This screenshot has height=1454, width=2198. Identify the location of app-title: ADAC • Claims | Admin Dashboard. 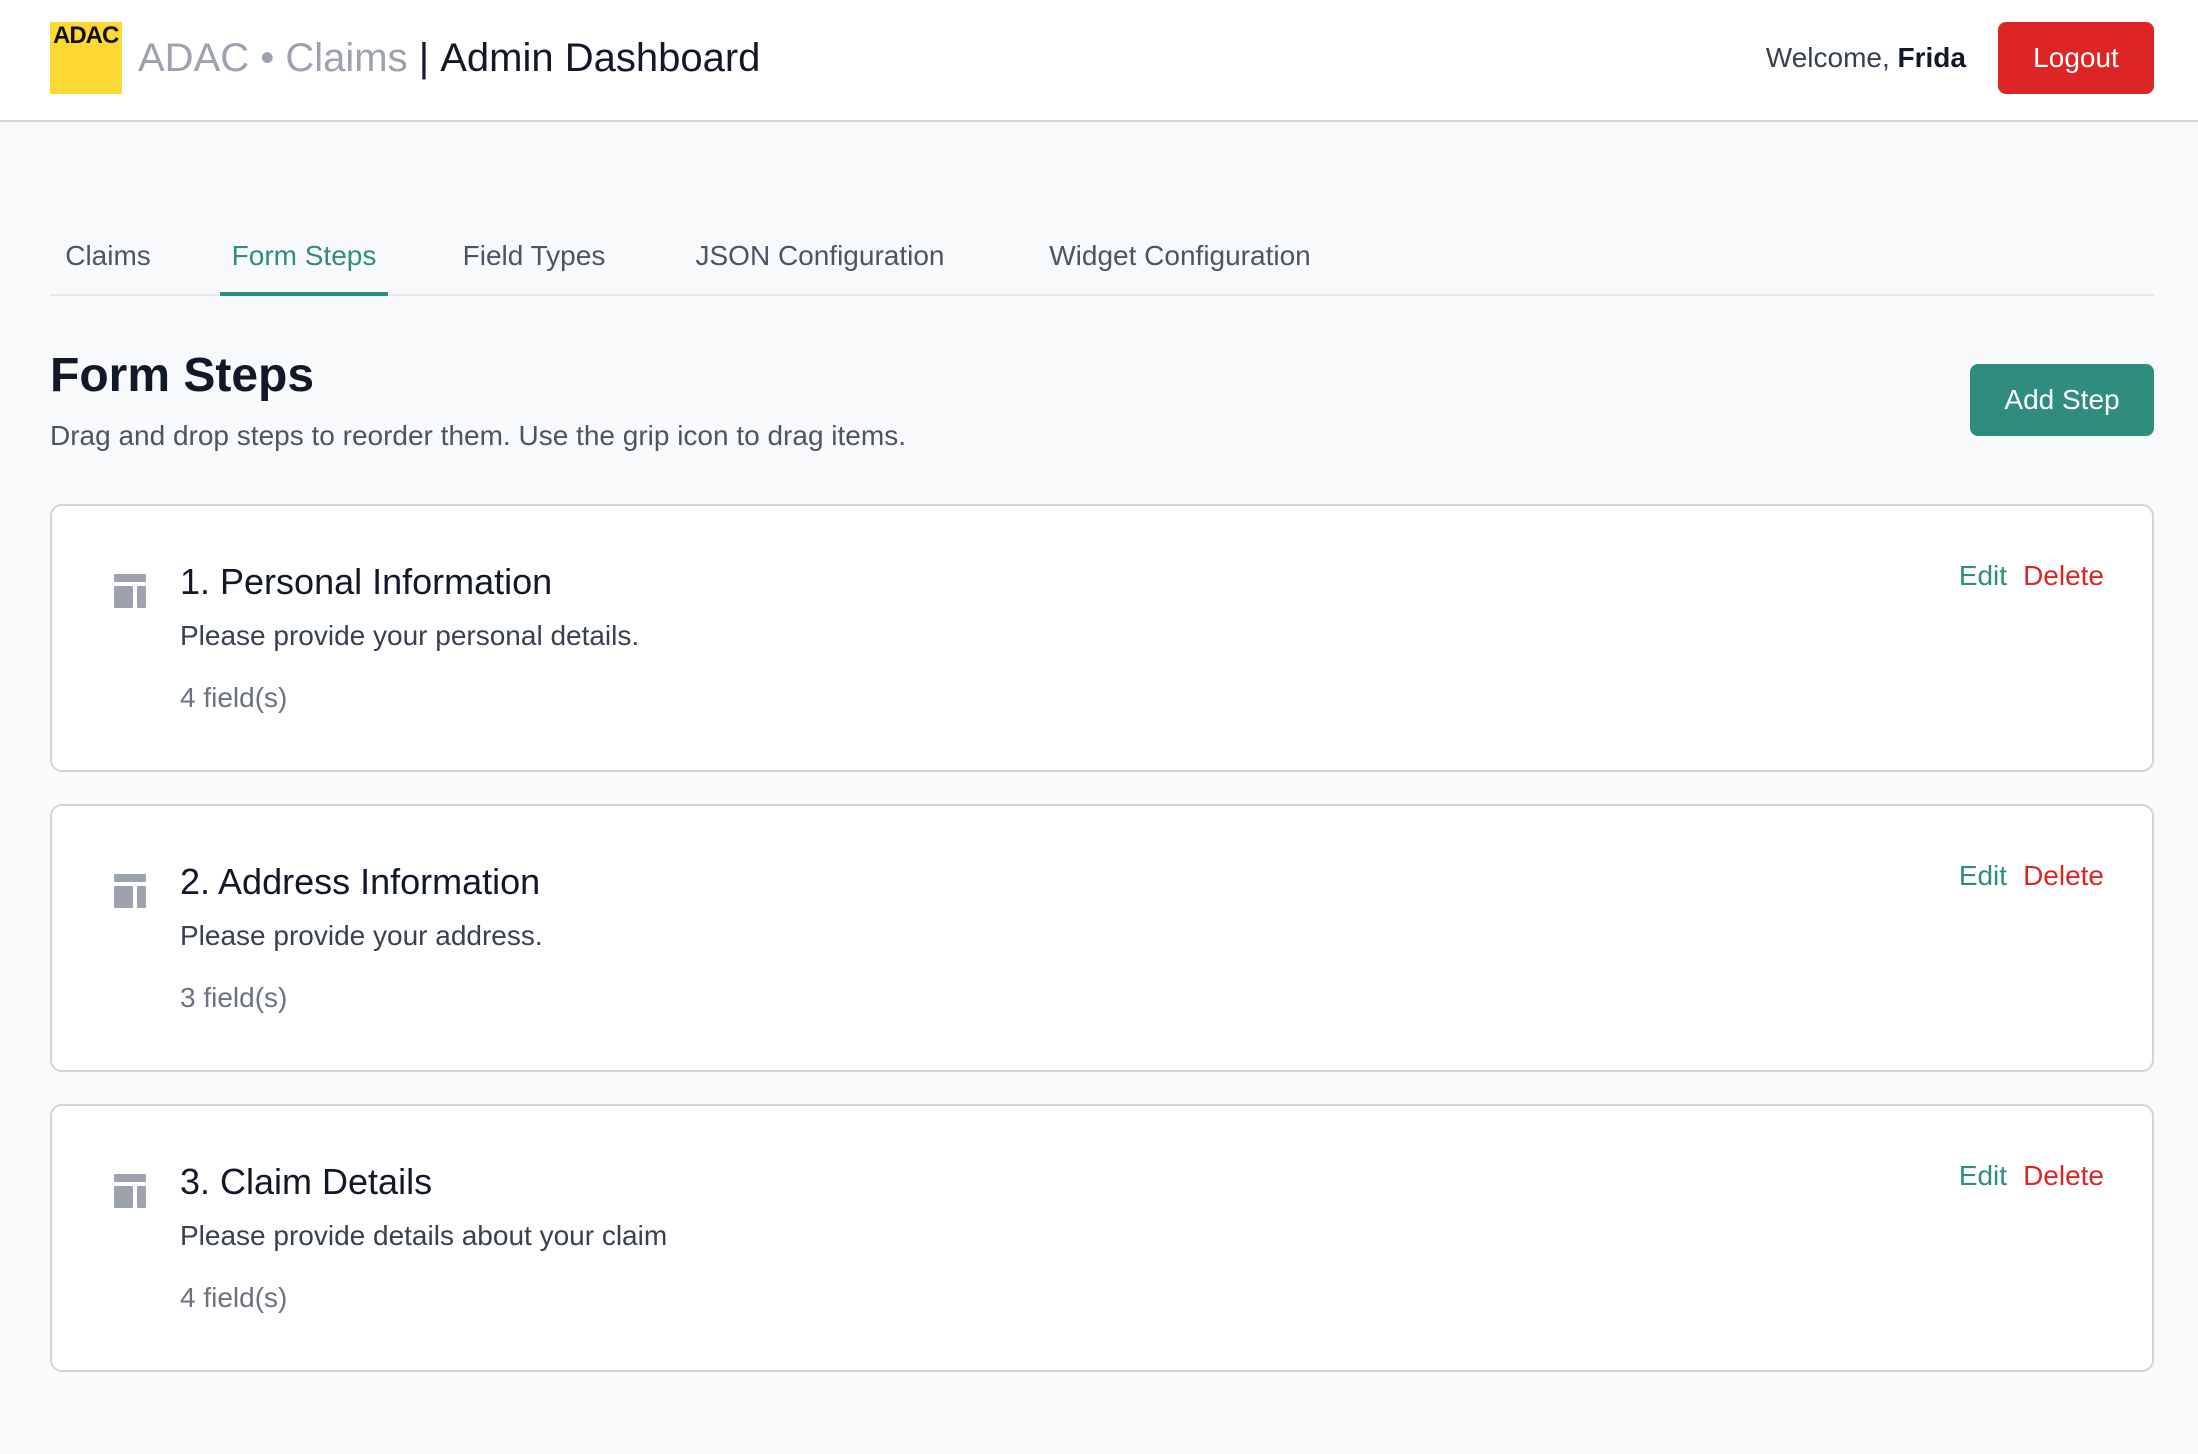
(449, 58).